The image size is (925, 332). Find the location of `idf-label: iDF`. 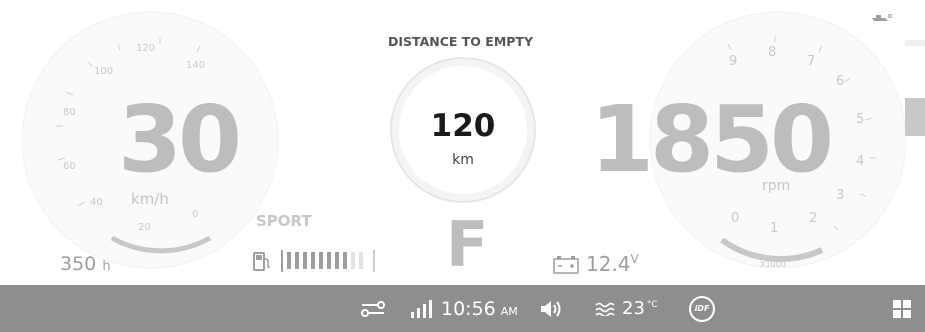

idf-label: iDF is located at coordinates (702, 308).